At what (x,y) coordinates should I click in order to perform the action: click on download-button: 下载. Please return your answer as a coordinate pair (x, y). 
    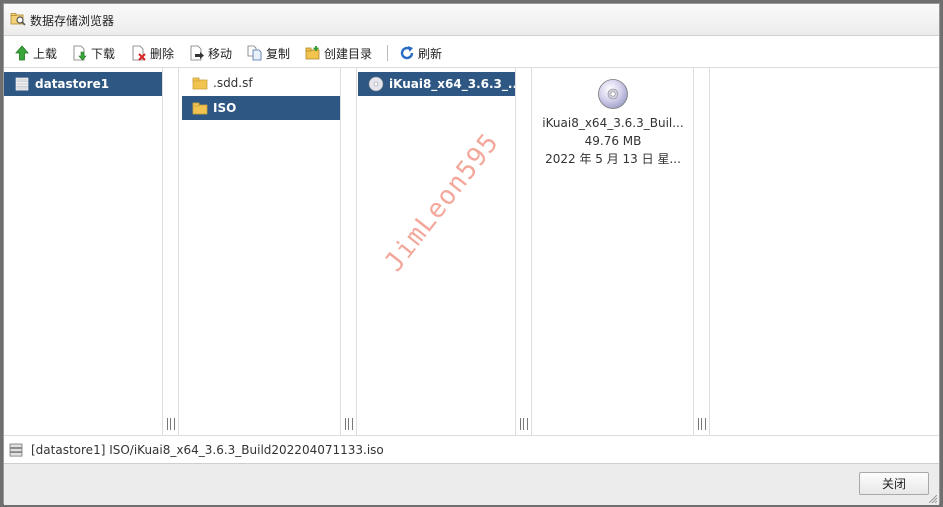
    Looking at the image, I should click on (93, 53).